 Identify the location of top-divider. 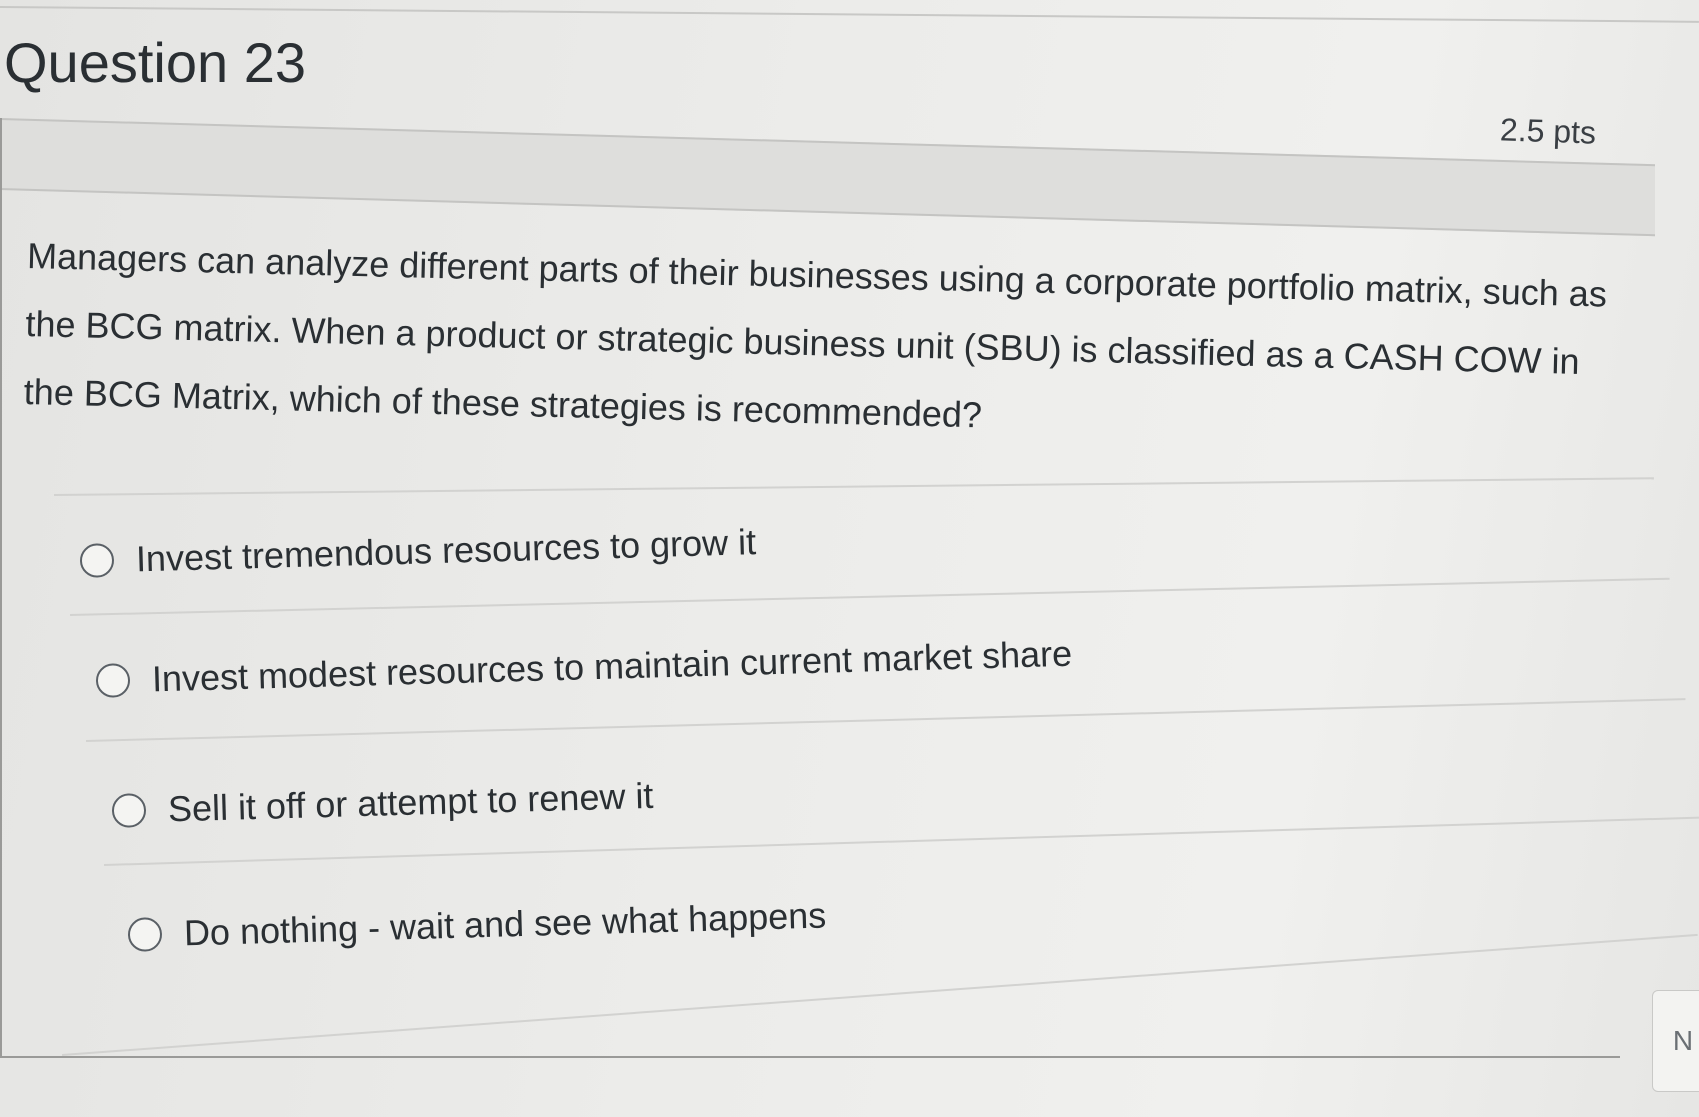
(849, 14).